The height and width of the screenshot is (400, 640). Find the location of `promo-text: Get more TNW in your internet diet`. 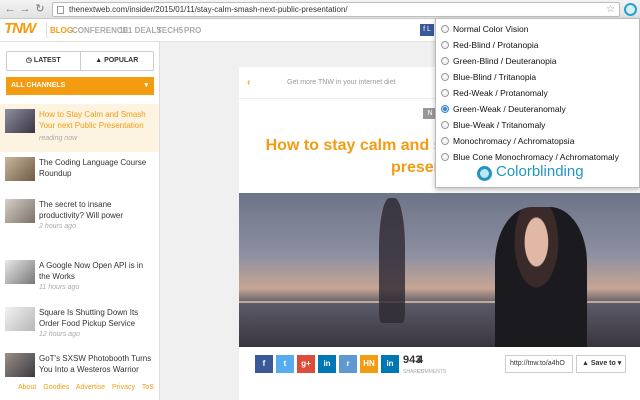

promo-text: Get more TNW in your internet diet is located at coordinates (341, 82).